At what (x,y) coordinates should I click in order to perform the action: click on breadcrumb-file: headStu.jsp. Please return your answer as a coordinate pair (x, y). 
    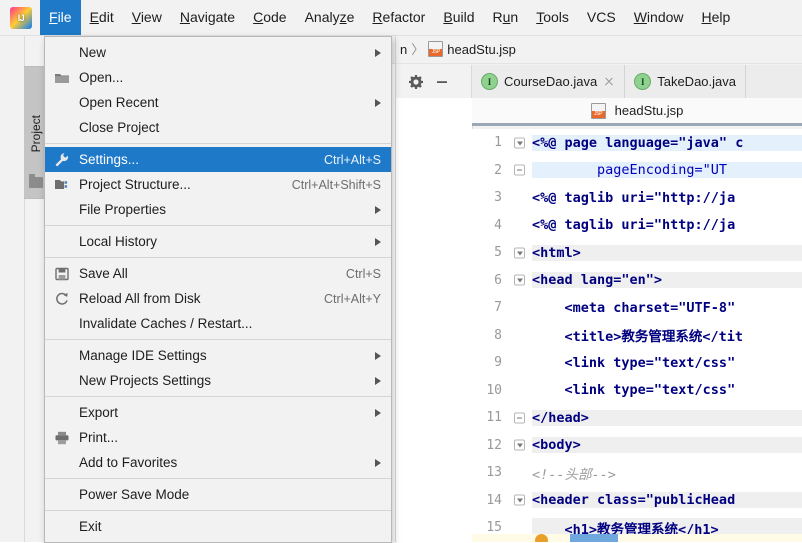
    Looking at the image, I should click on (481, 49).